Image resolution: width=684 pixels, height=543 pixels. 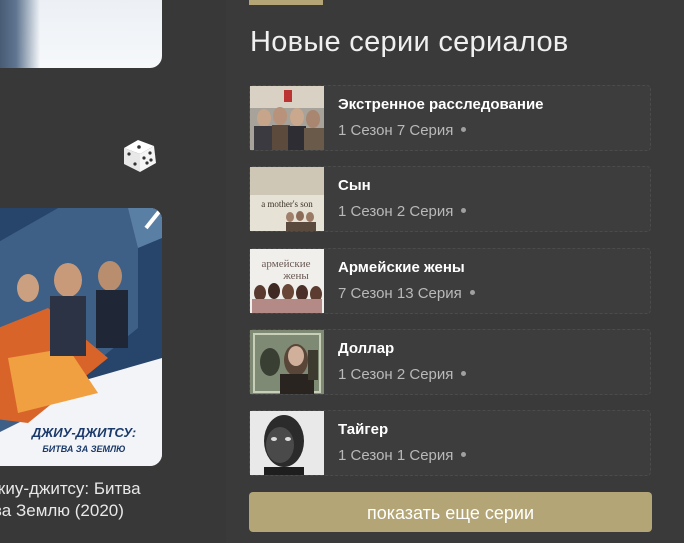 What do you see at coordinates (441, 104) in the screenshot?
I see `episode-show-name: Экстренное расследование` at bounding box center [441, 104].